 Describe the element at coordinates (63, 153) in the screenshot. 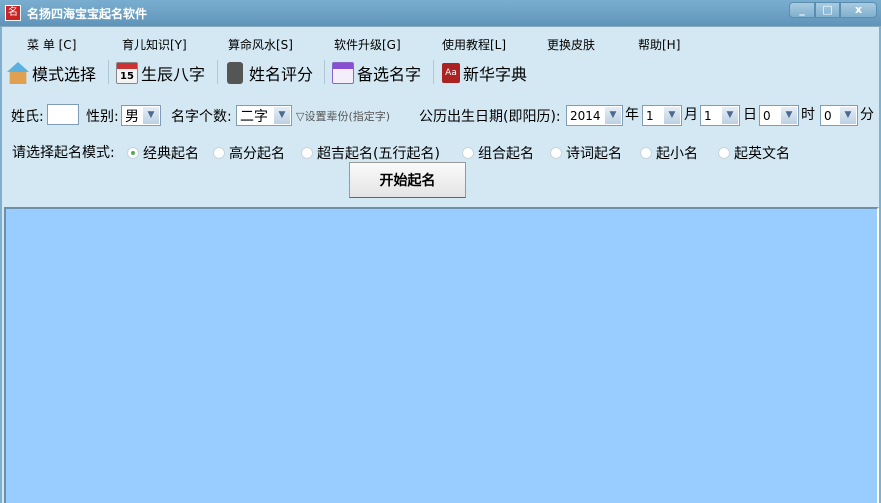

I see `mode-label: 请选择起名模式:` at that location.